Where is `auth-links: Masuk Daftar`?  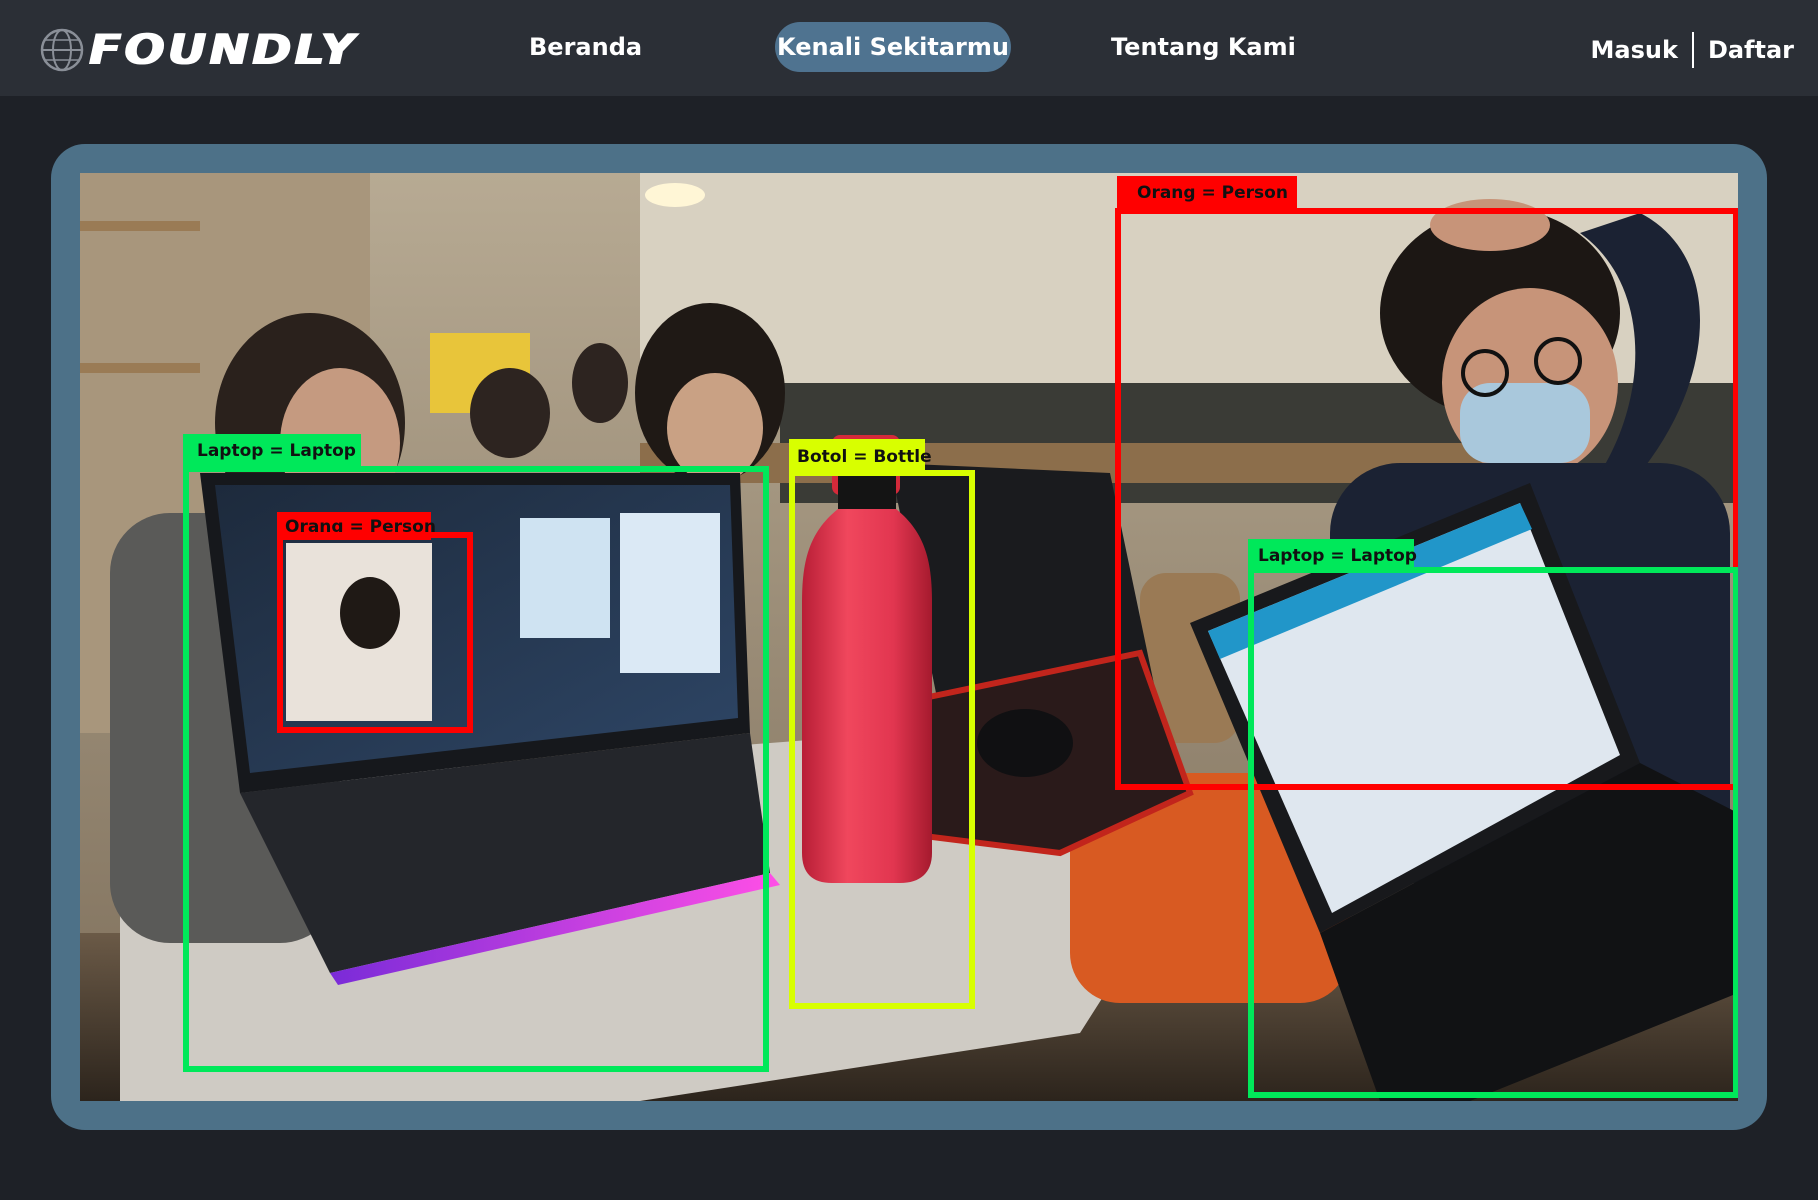 auth-links: Masuk Daftar is located at coordinates (1692, 50).